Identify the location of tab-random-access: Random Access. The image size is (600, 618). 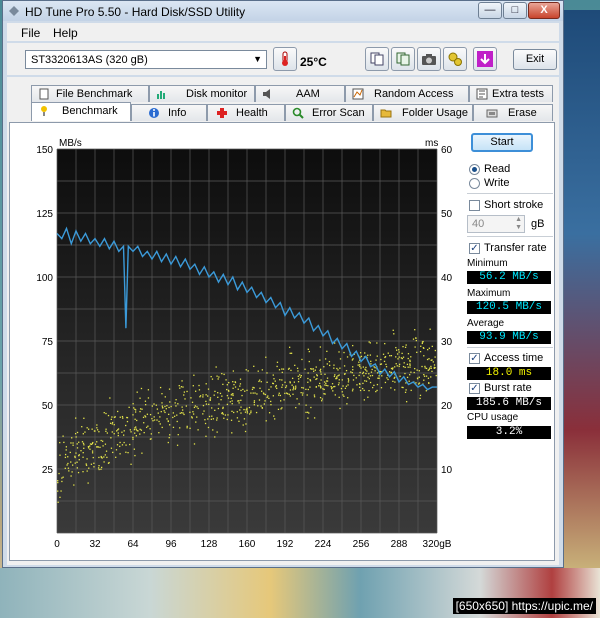
(407, 93).